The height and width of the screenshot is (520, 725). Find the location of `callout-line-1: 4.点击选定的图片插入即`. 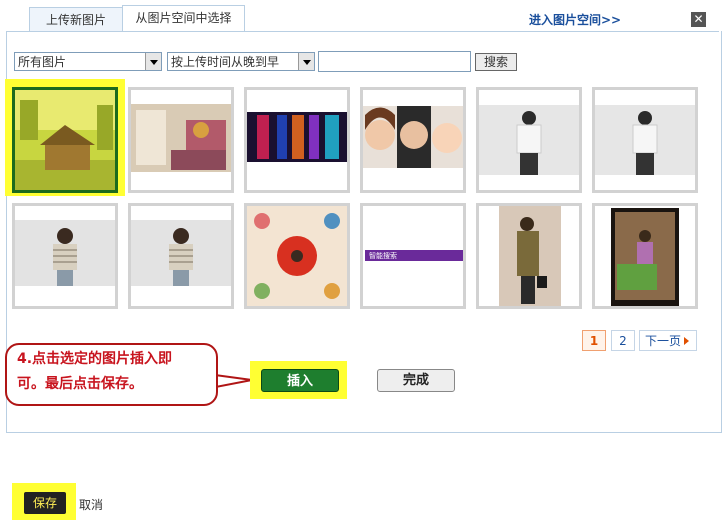

callout-line-1: 4.点击选定的图片插入即 is located at coordinates (95, 359).